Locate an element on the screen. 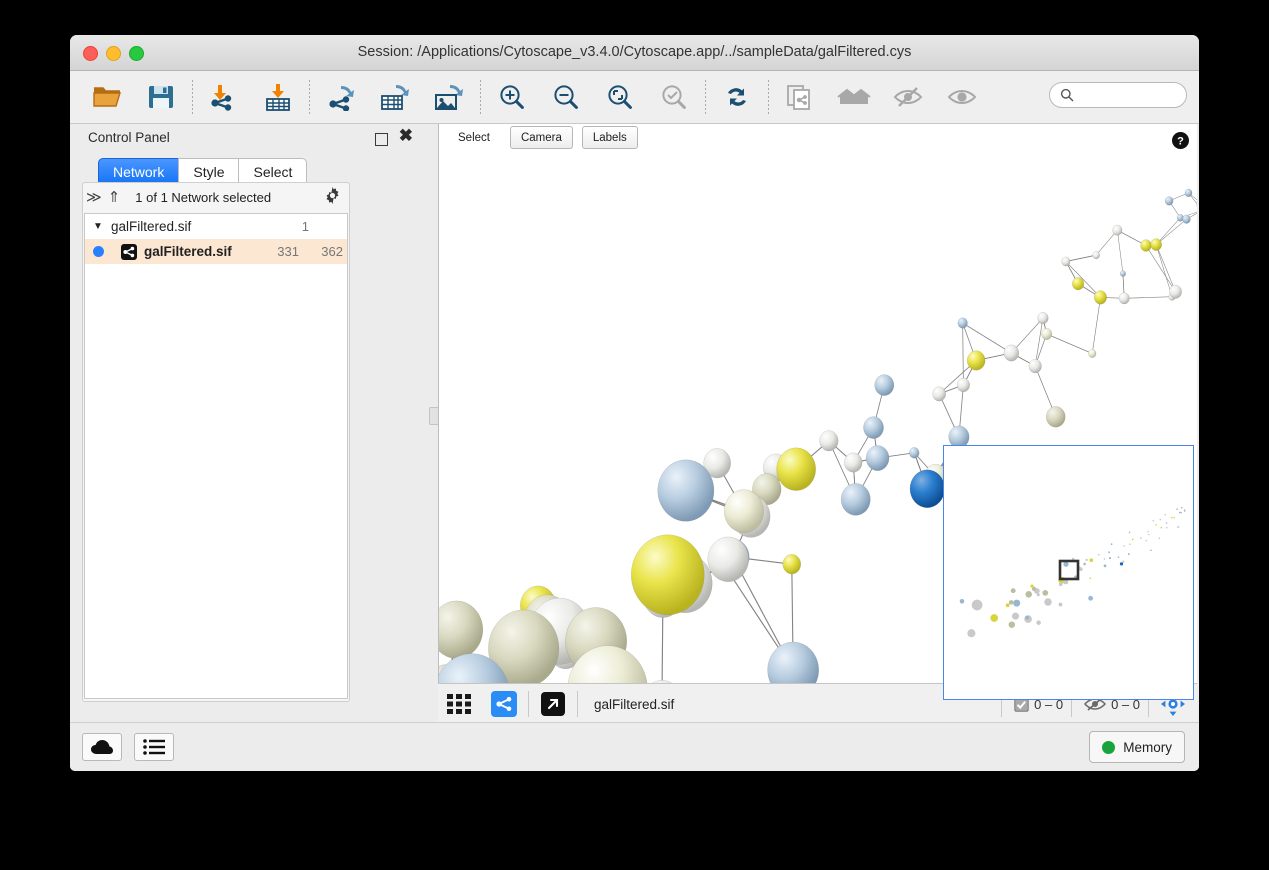 The height and width of the screenshot is (870, 1269). collapse-all-icon: ≫ is located at coordinates (94, 197).